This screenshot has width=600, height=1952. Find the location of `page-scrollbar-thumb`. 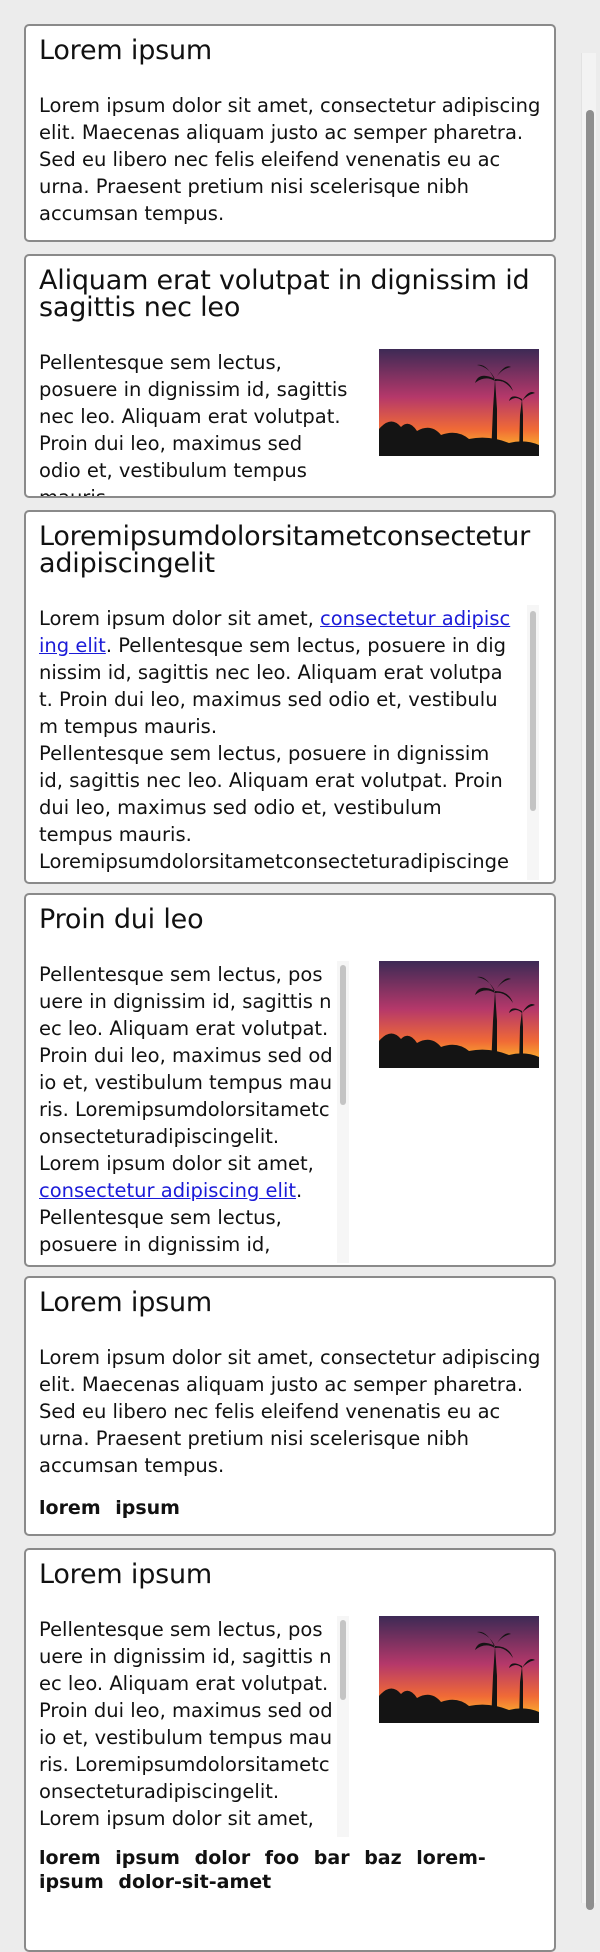

page-scrollbar-thumb is located at coordinates (590, 1010).